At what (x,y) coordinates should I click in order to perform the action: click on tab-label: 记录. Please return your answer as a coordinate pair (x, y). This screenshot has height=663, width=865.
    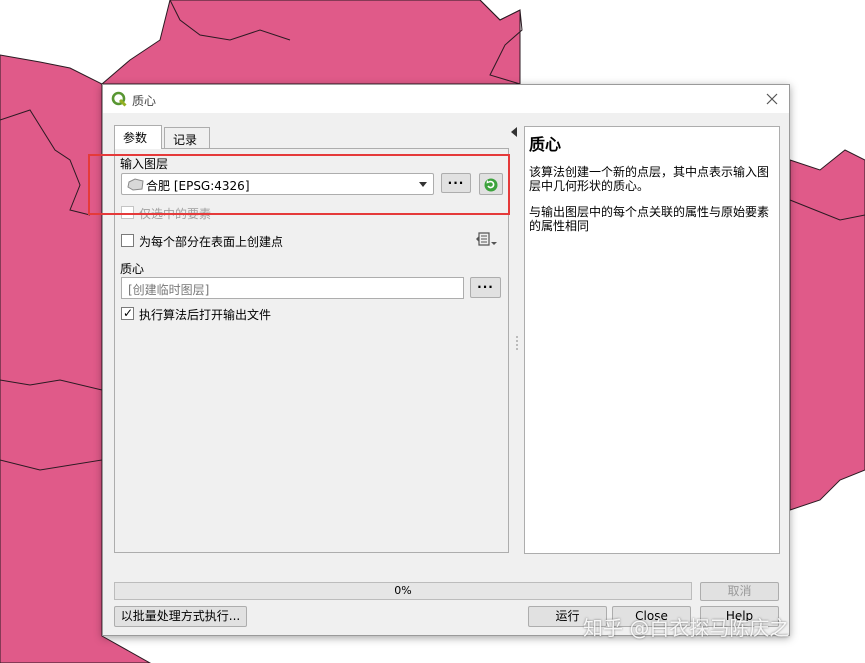
    Looking at the image, I should click on (185, 140).